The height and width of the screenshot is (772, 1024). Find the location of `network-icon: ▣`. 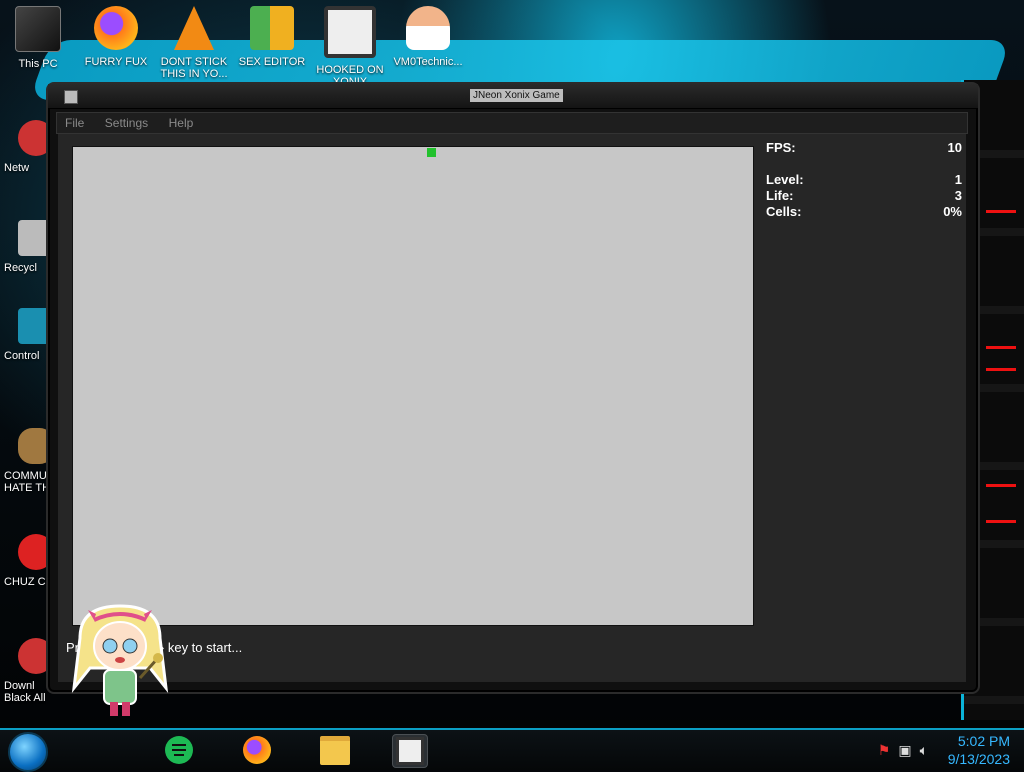

network-icon: ▣ is located at coordinates (904, 750).